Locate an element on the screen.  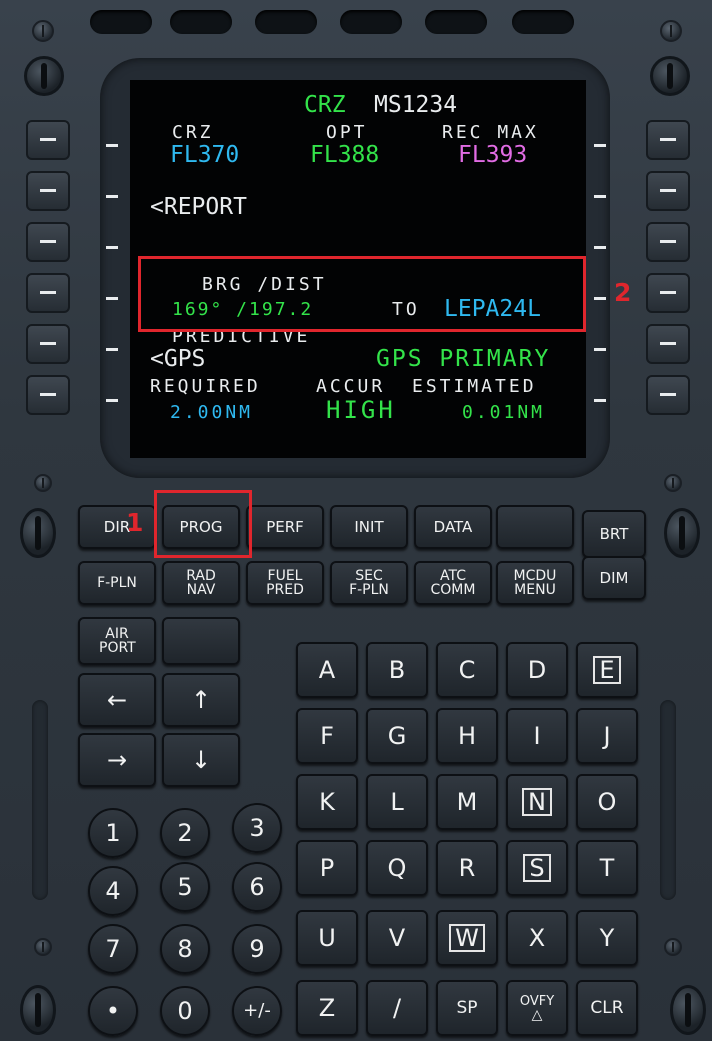
key-h-label: H is located at coordinates (467, 736).